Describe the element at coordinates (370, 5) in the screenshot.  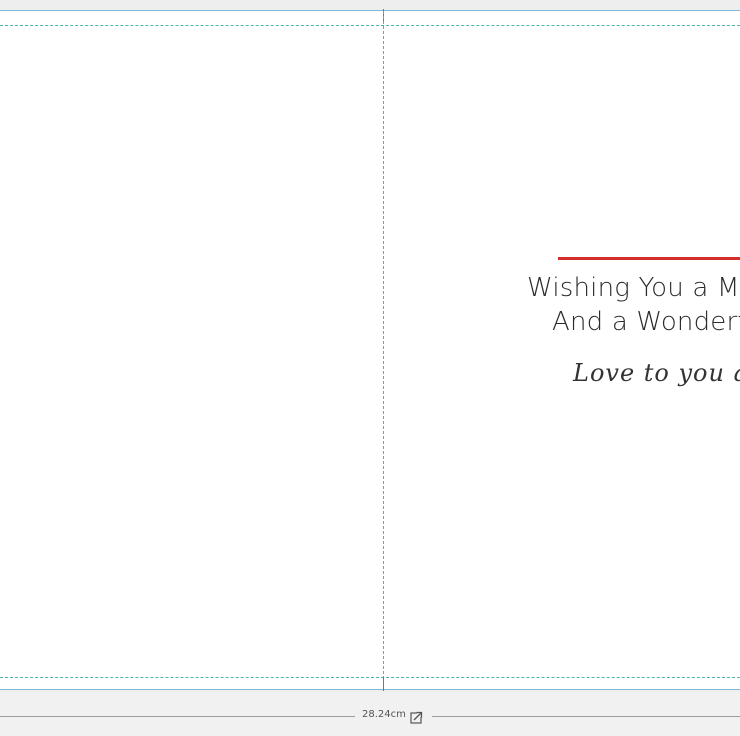
I see `canvas-top-gutter` at that location.